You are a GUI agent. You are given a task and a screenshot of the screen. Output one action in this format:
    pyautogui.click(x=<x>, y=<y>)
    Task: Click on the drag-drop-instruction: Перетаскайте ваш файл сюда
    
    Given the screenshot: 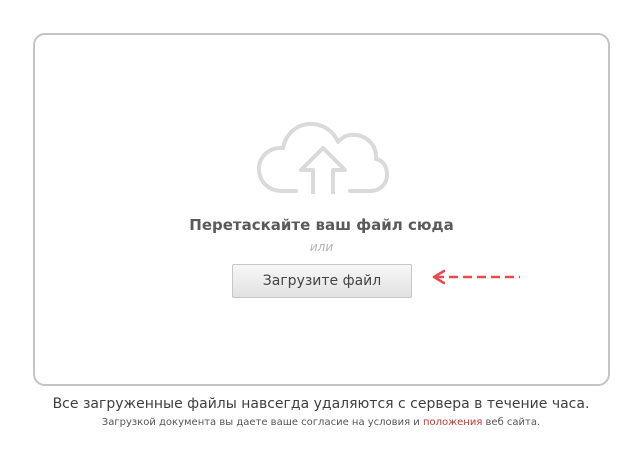 What is the action you would take?
    pyautogui.click(x=321, y=225)
    